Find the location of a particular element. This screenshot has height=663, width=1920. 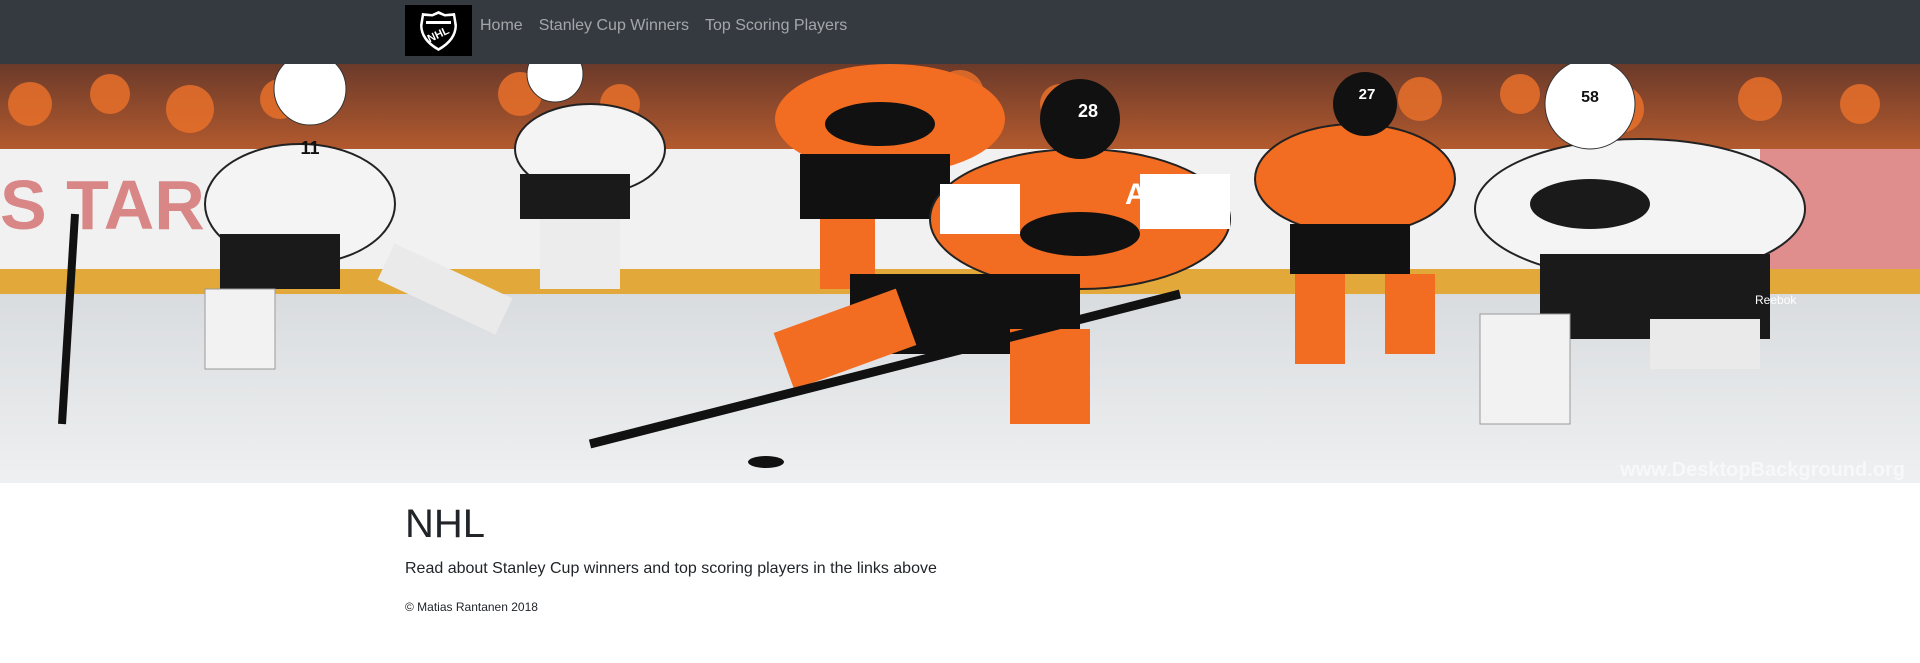

jersey-number-27: 27 is located at coordinates (1367, 94).